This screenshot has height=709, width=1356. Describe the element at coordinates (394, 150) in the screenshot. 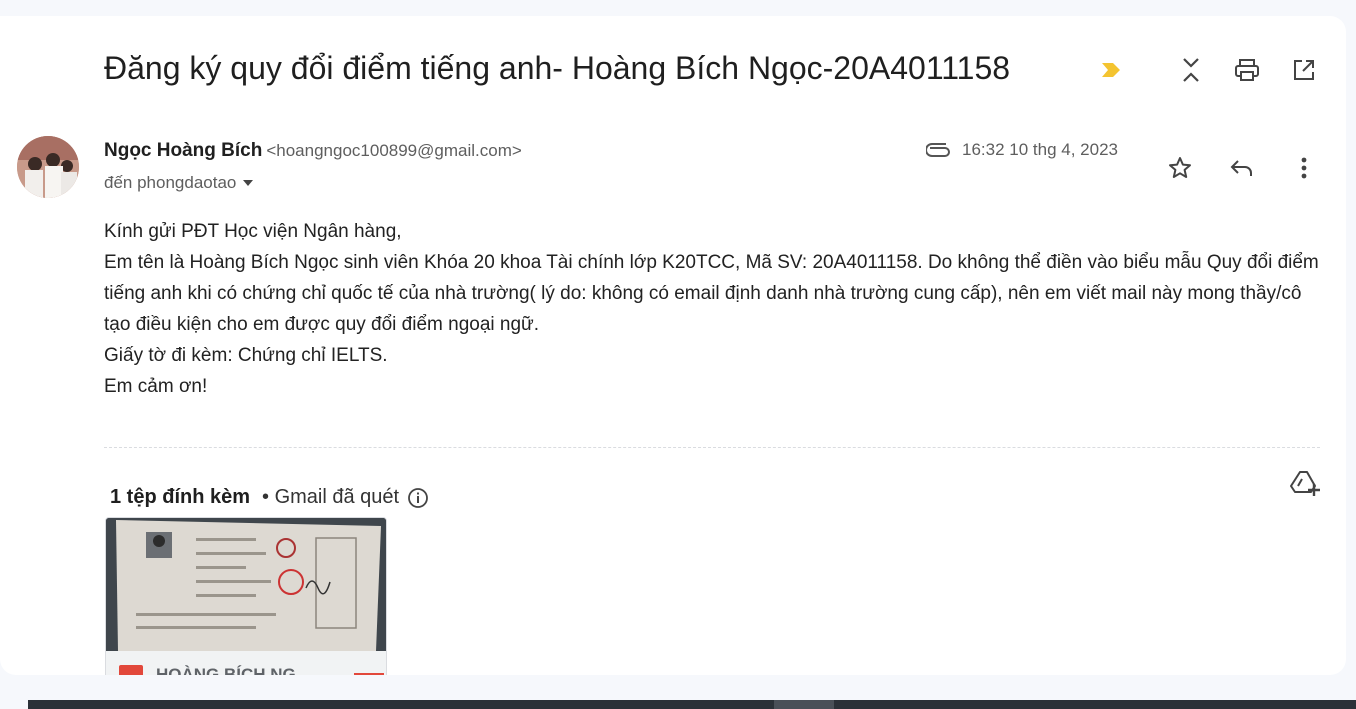

I see `sender-email: <hoangngoc100899@gmail.com>` at that location.